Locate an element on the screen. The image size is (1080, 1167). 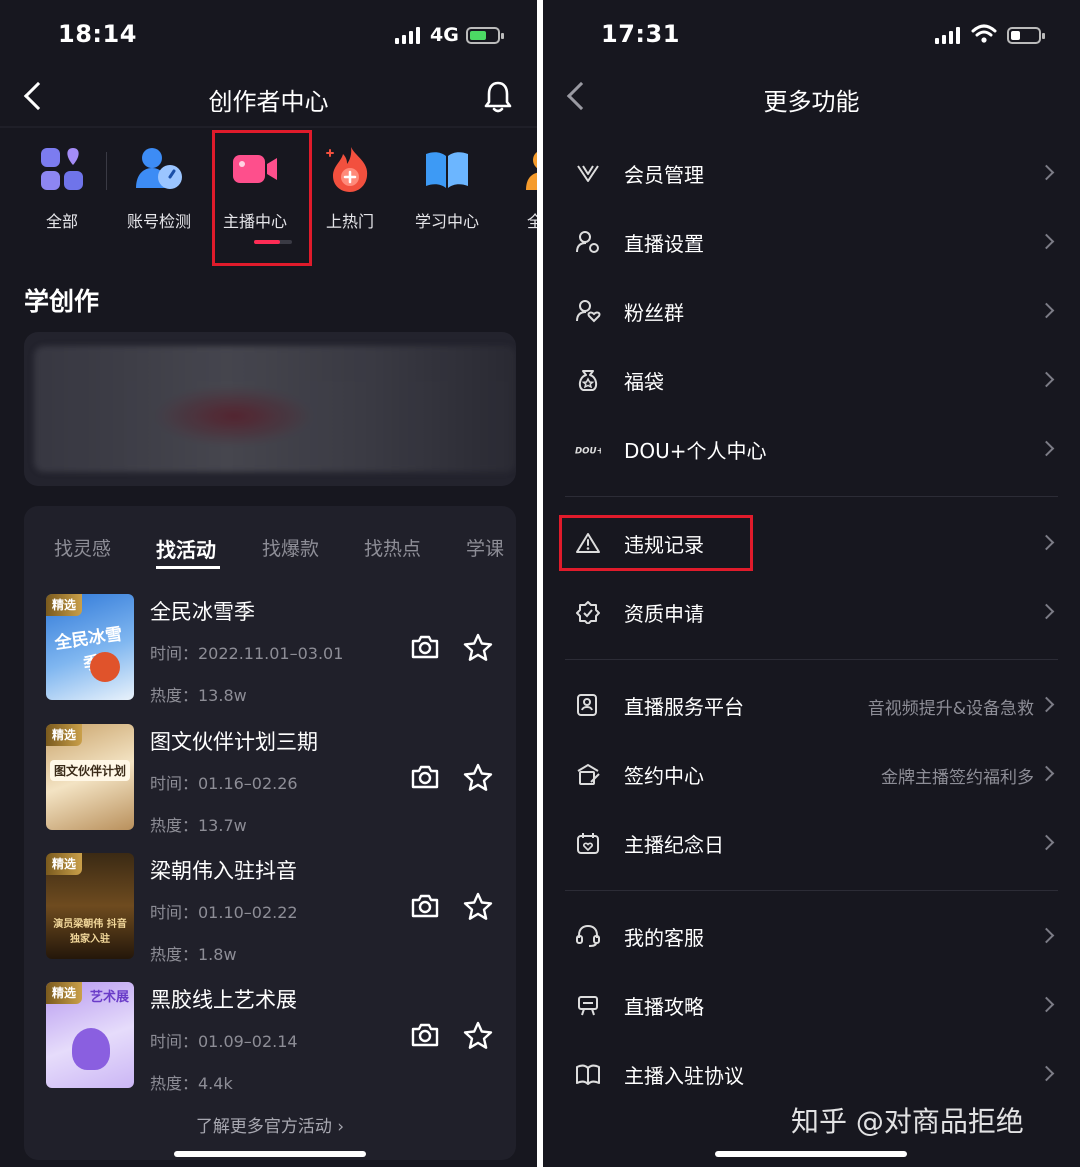
category-learning: 学习中心 is located at coordinates (447, 188).